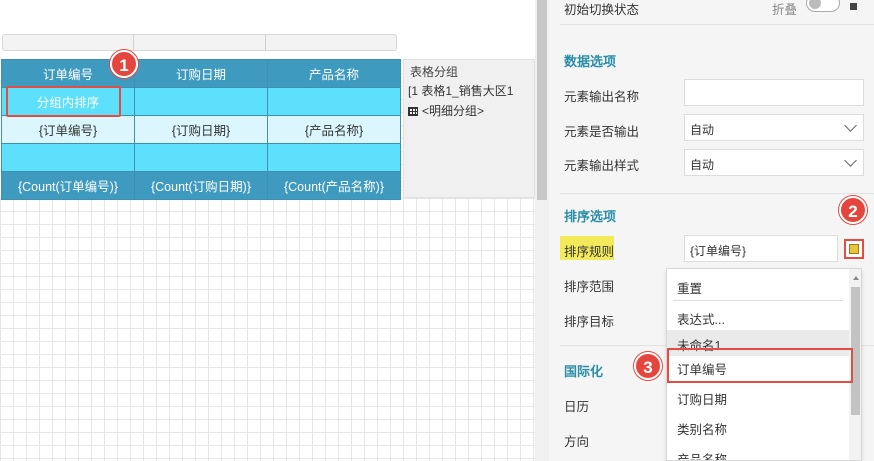  Describe the element at coordinates (434, 72) in the screenshot. I see `group-panel-title: 表格分组` at that location.